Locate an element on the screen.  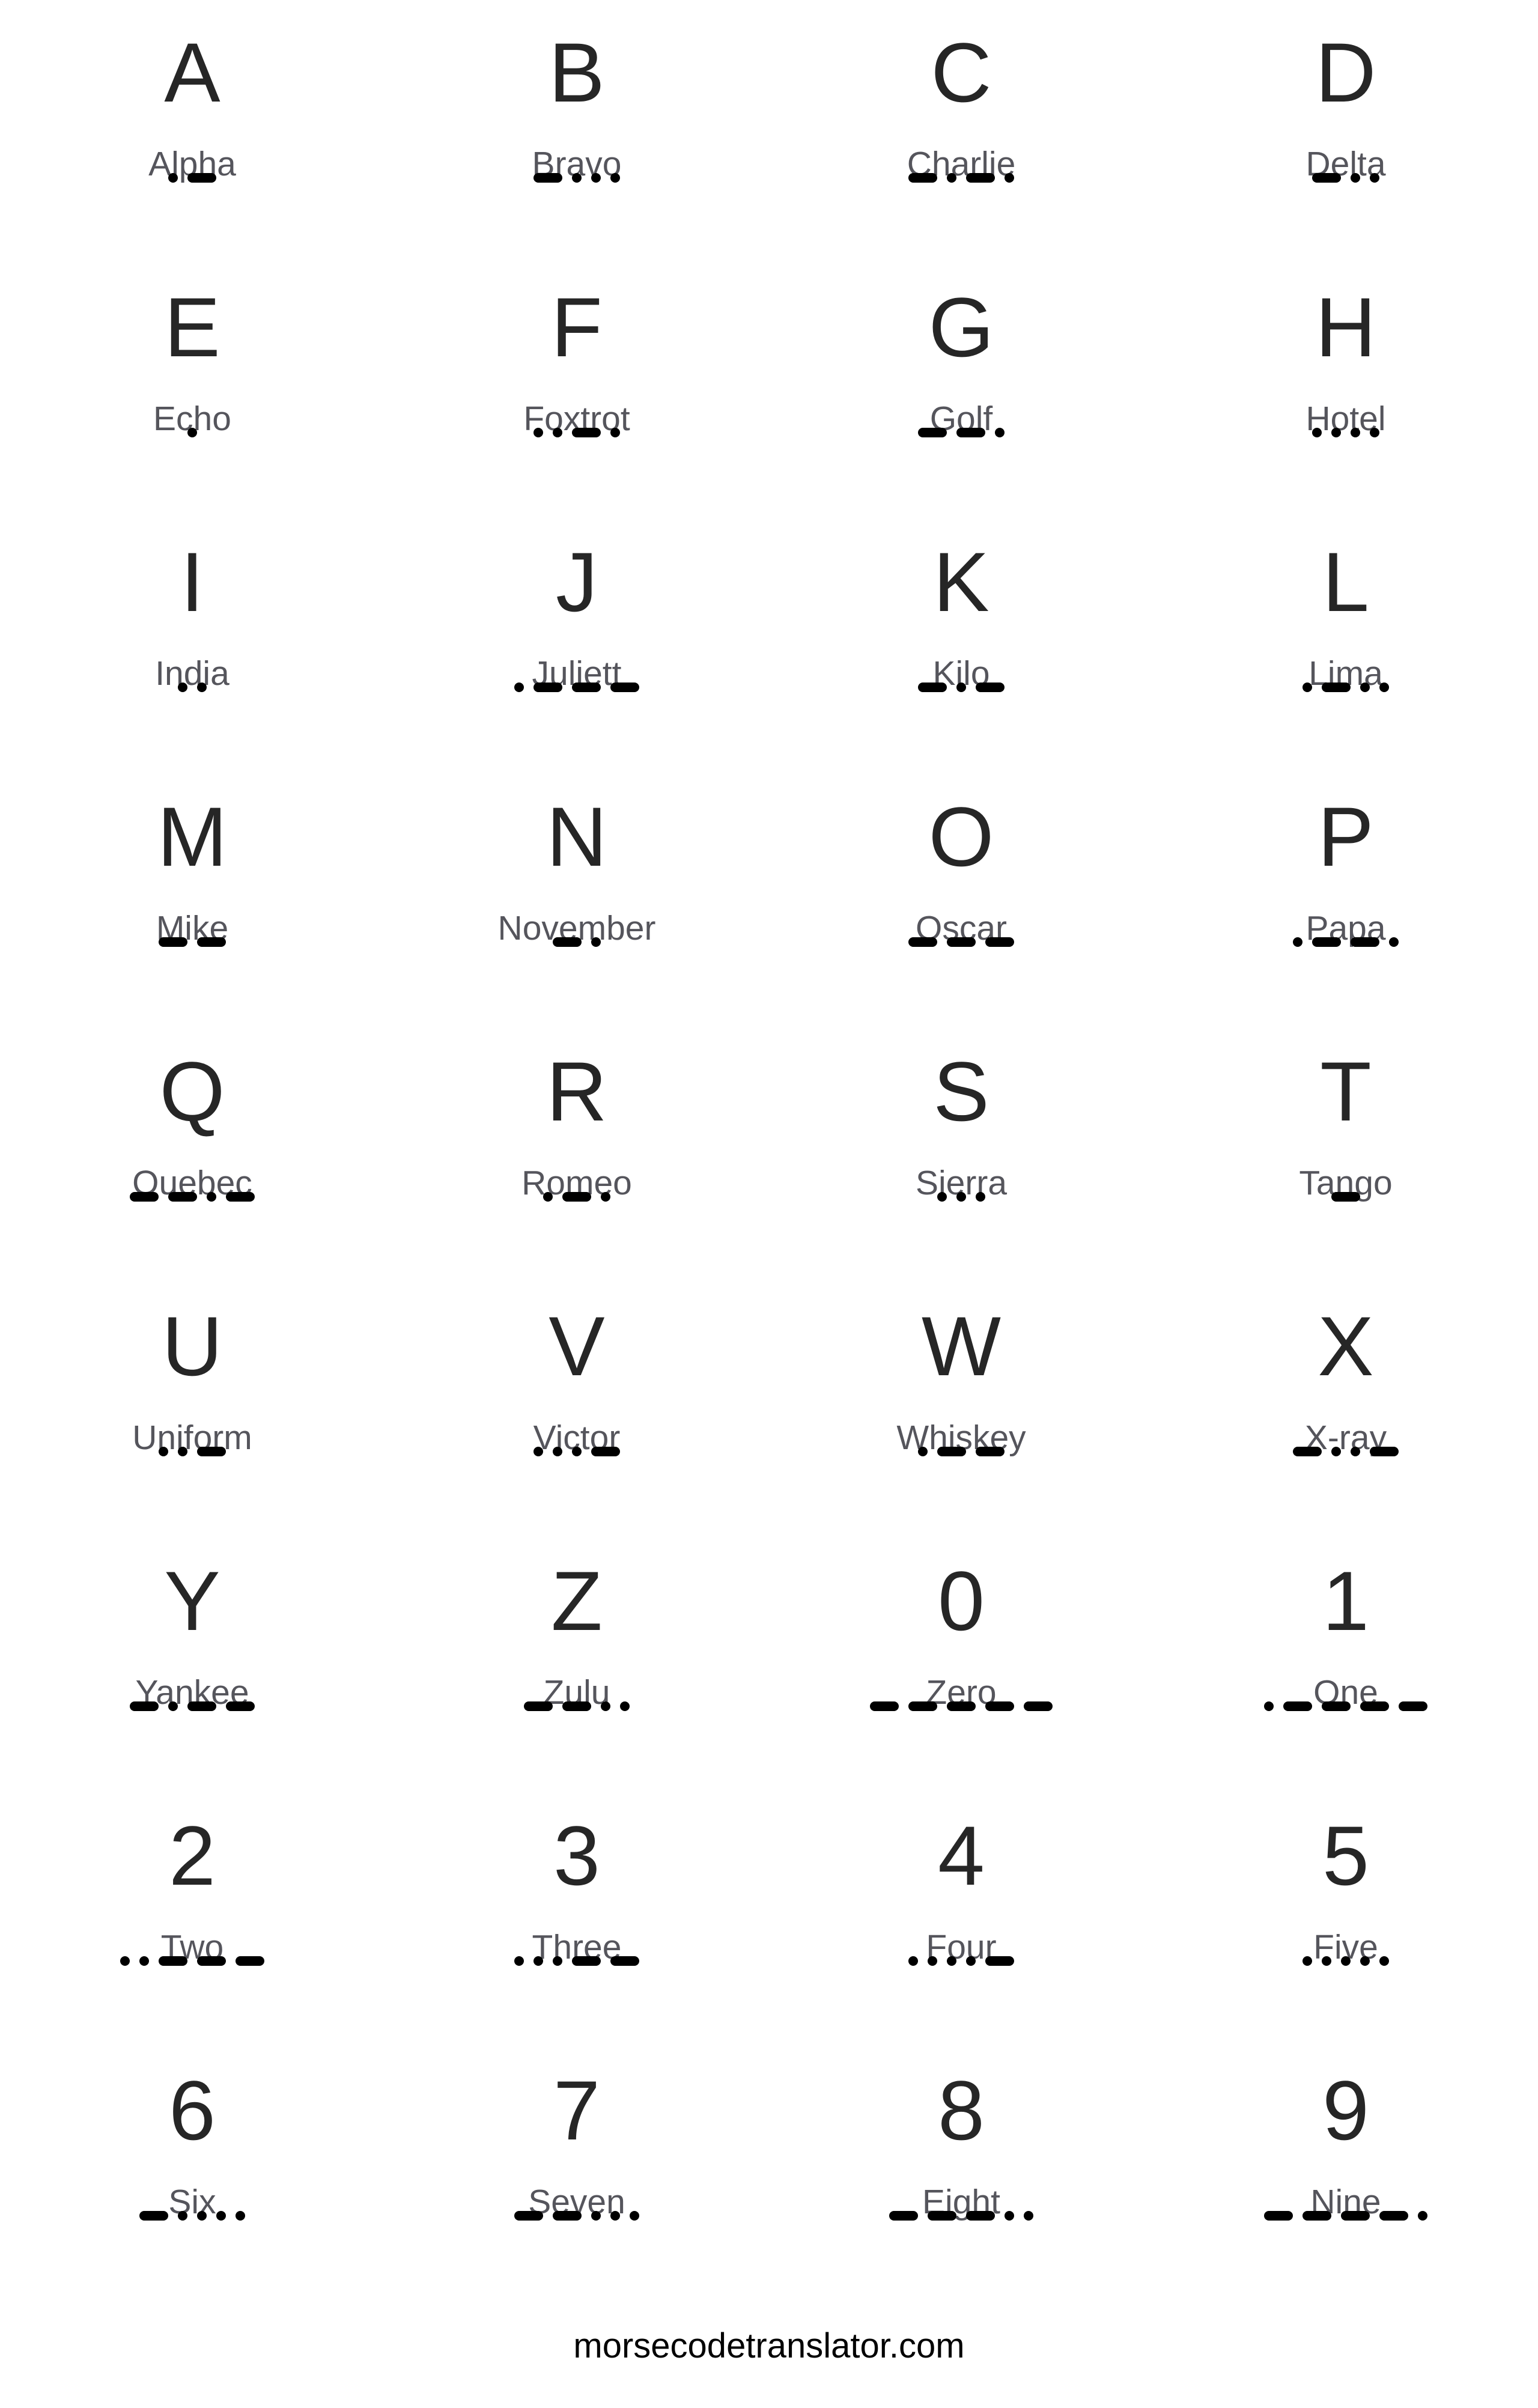
morse-entry-p: P Papa is located at coordinates (1346, 891).